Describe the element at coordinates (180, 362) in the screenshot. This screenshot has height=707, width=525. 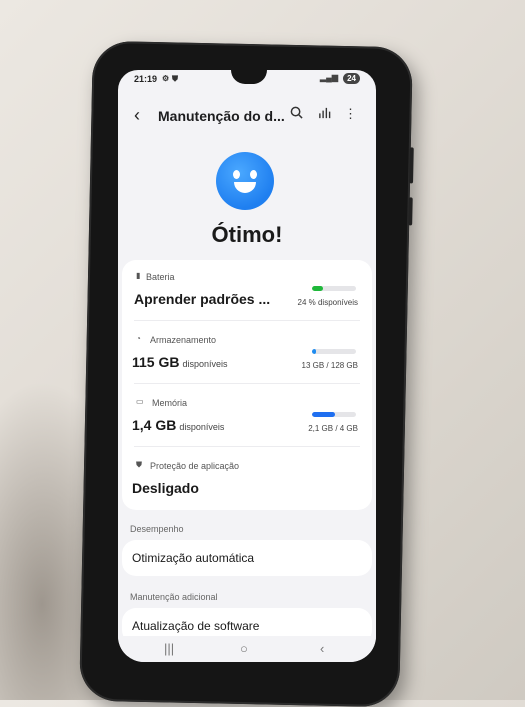
I see `storage-value: 115 GB disponíveis` at that location.